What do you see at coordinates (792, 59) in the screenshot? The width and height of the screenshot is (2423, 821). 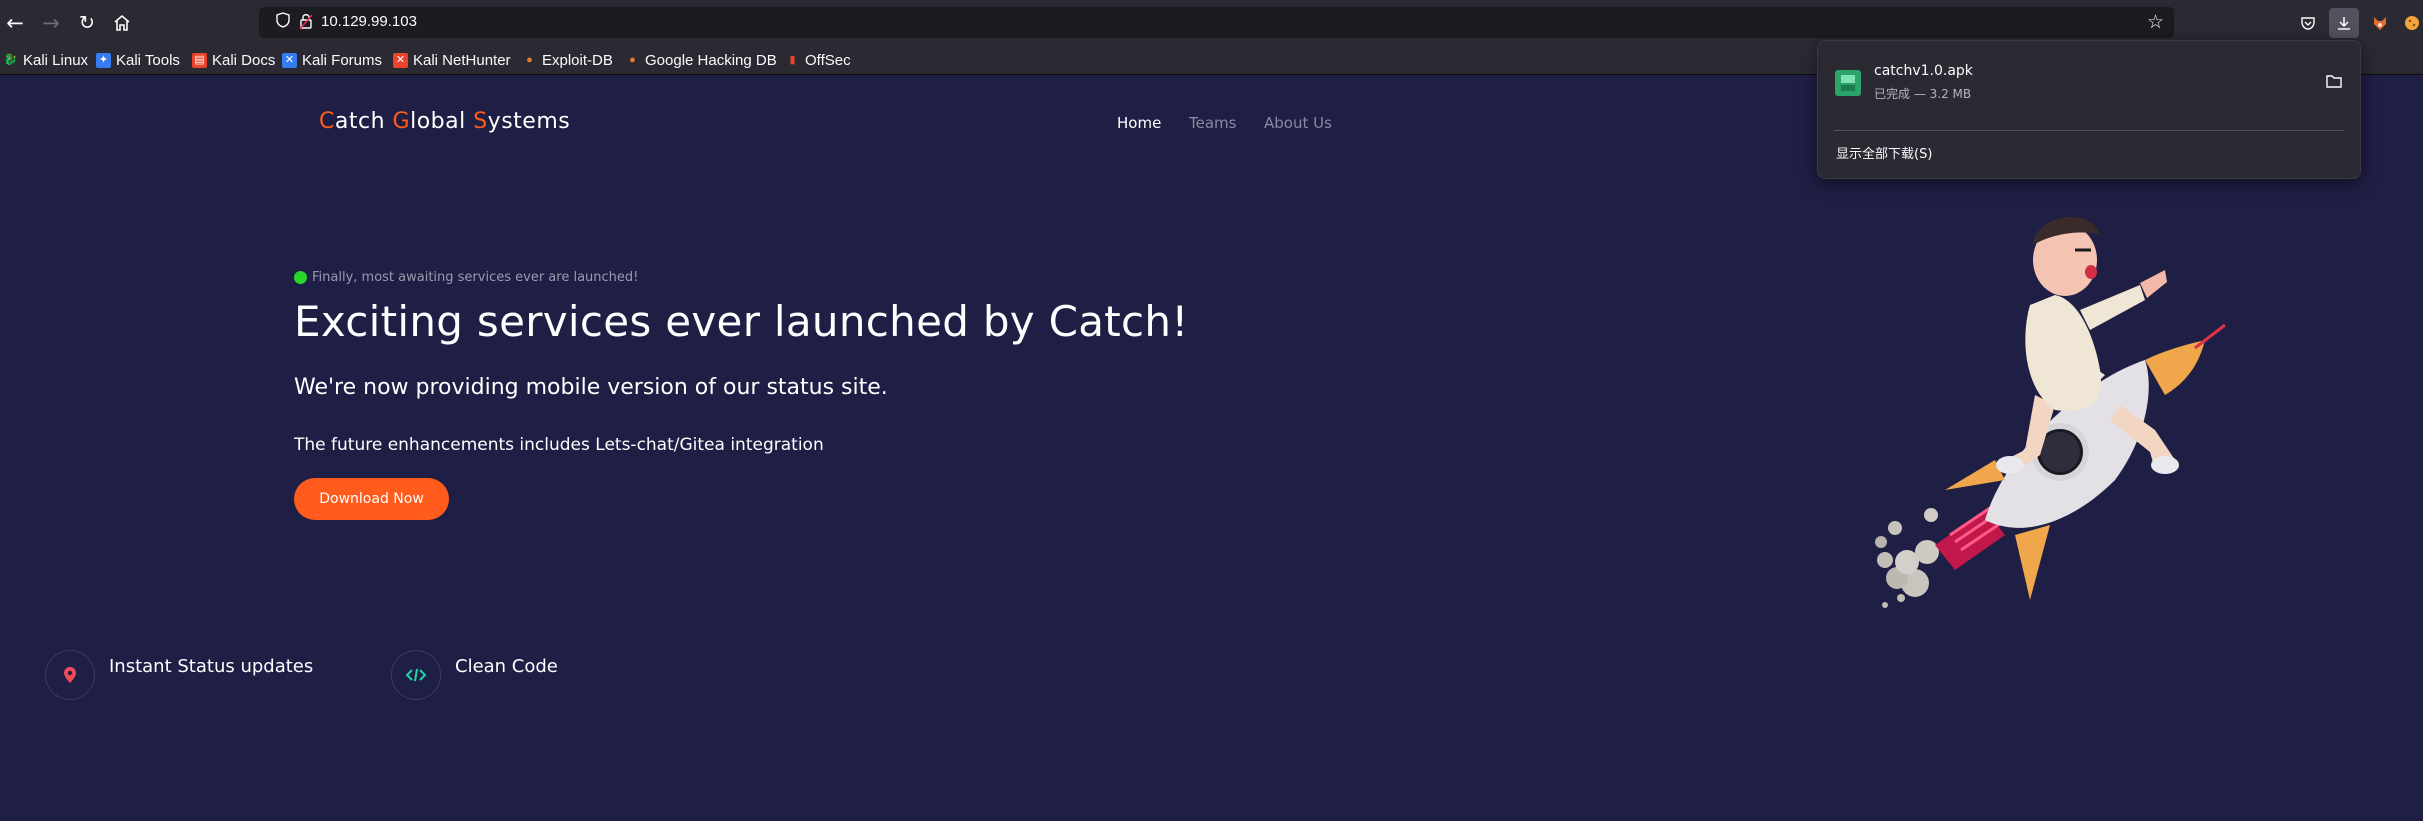 I see `offsec-icon: ▮` at bounding box center [792, 59].